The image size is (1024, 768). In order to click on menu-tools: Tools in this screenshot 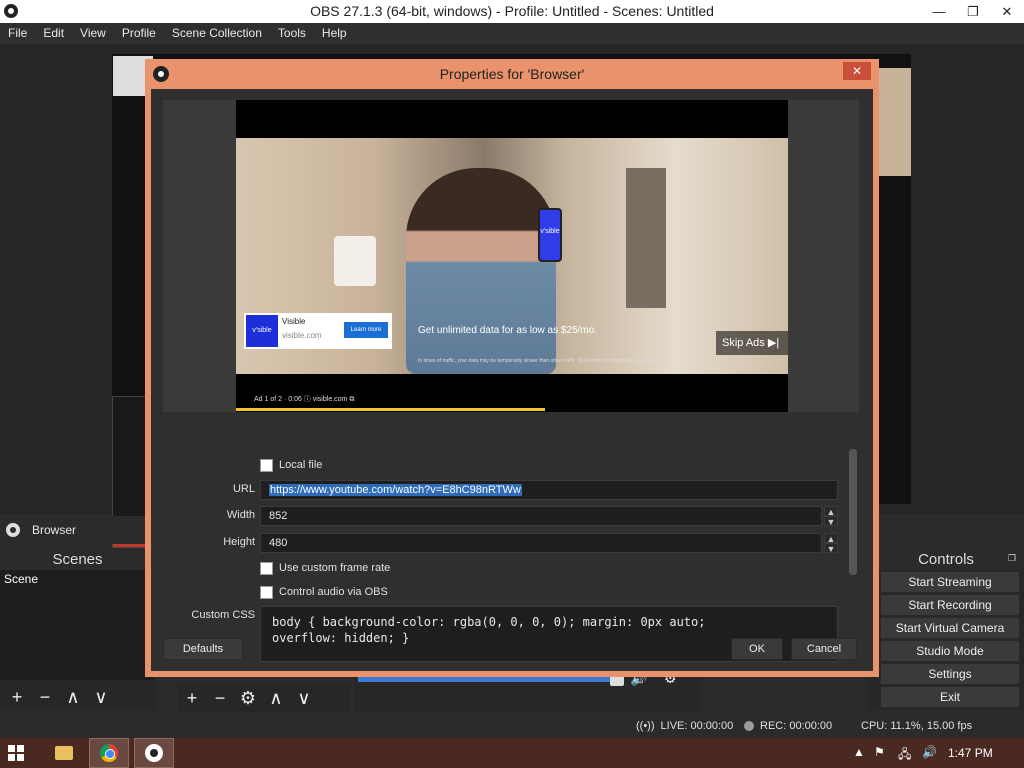, I will do `click(292, 33)`.